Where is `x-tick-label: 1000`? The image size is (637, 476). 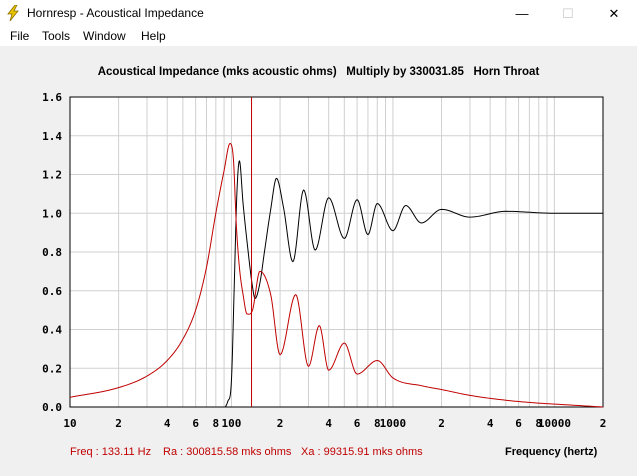 x-tick-label: 1000 is located at coordinates (393, 423).